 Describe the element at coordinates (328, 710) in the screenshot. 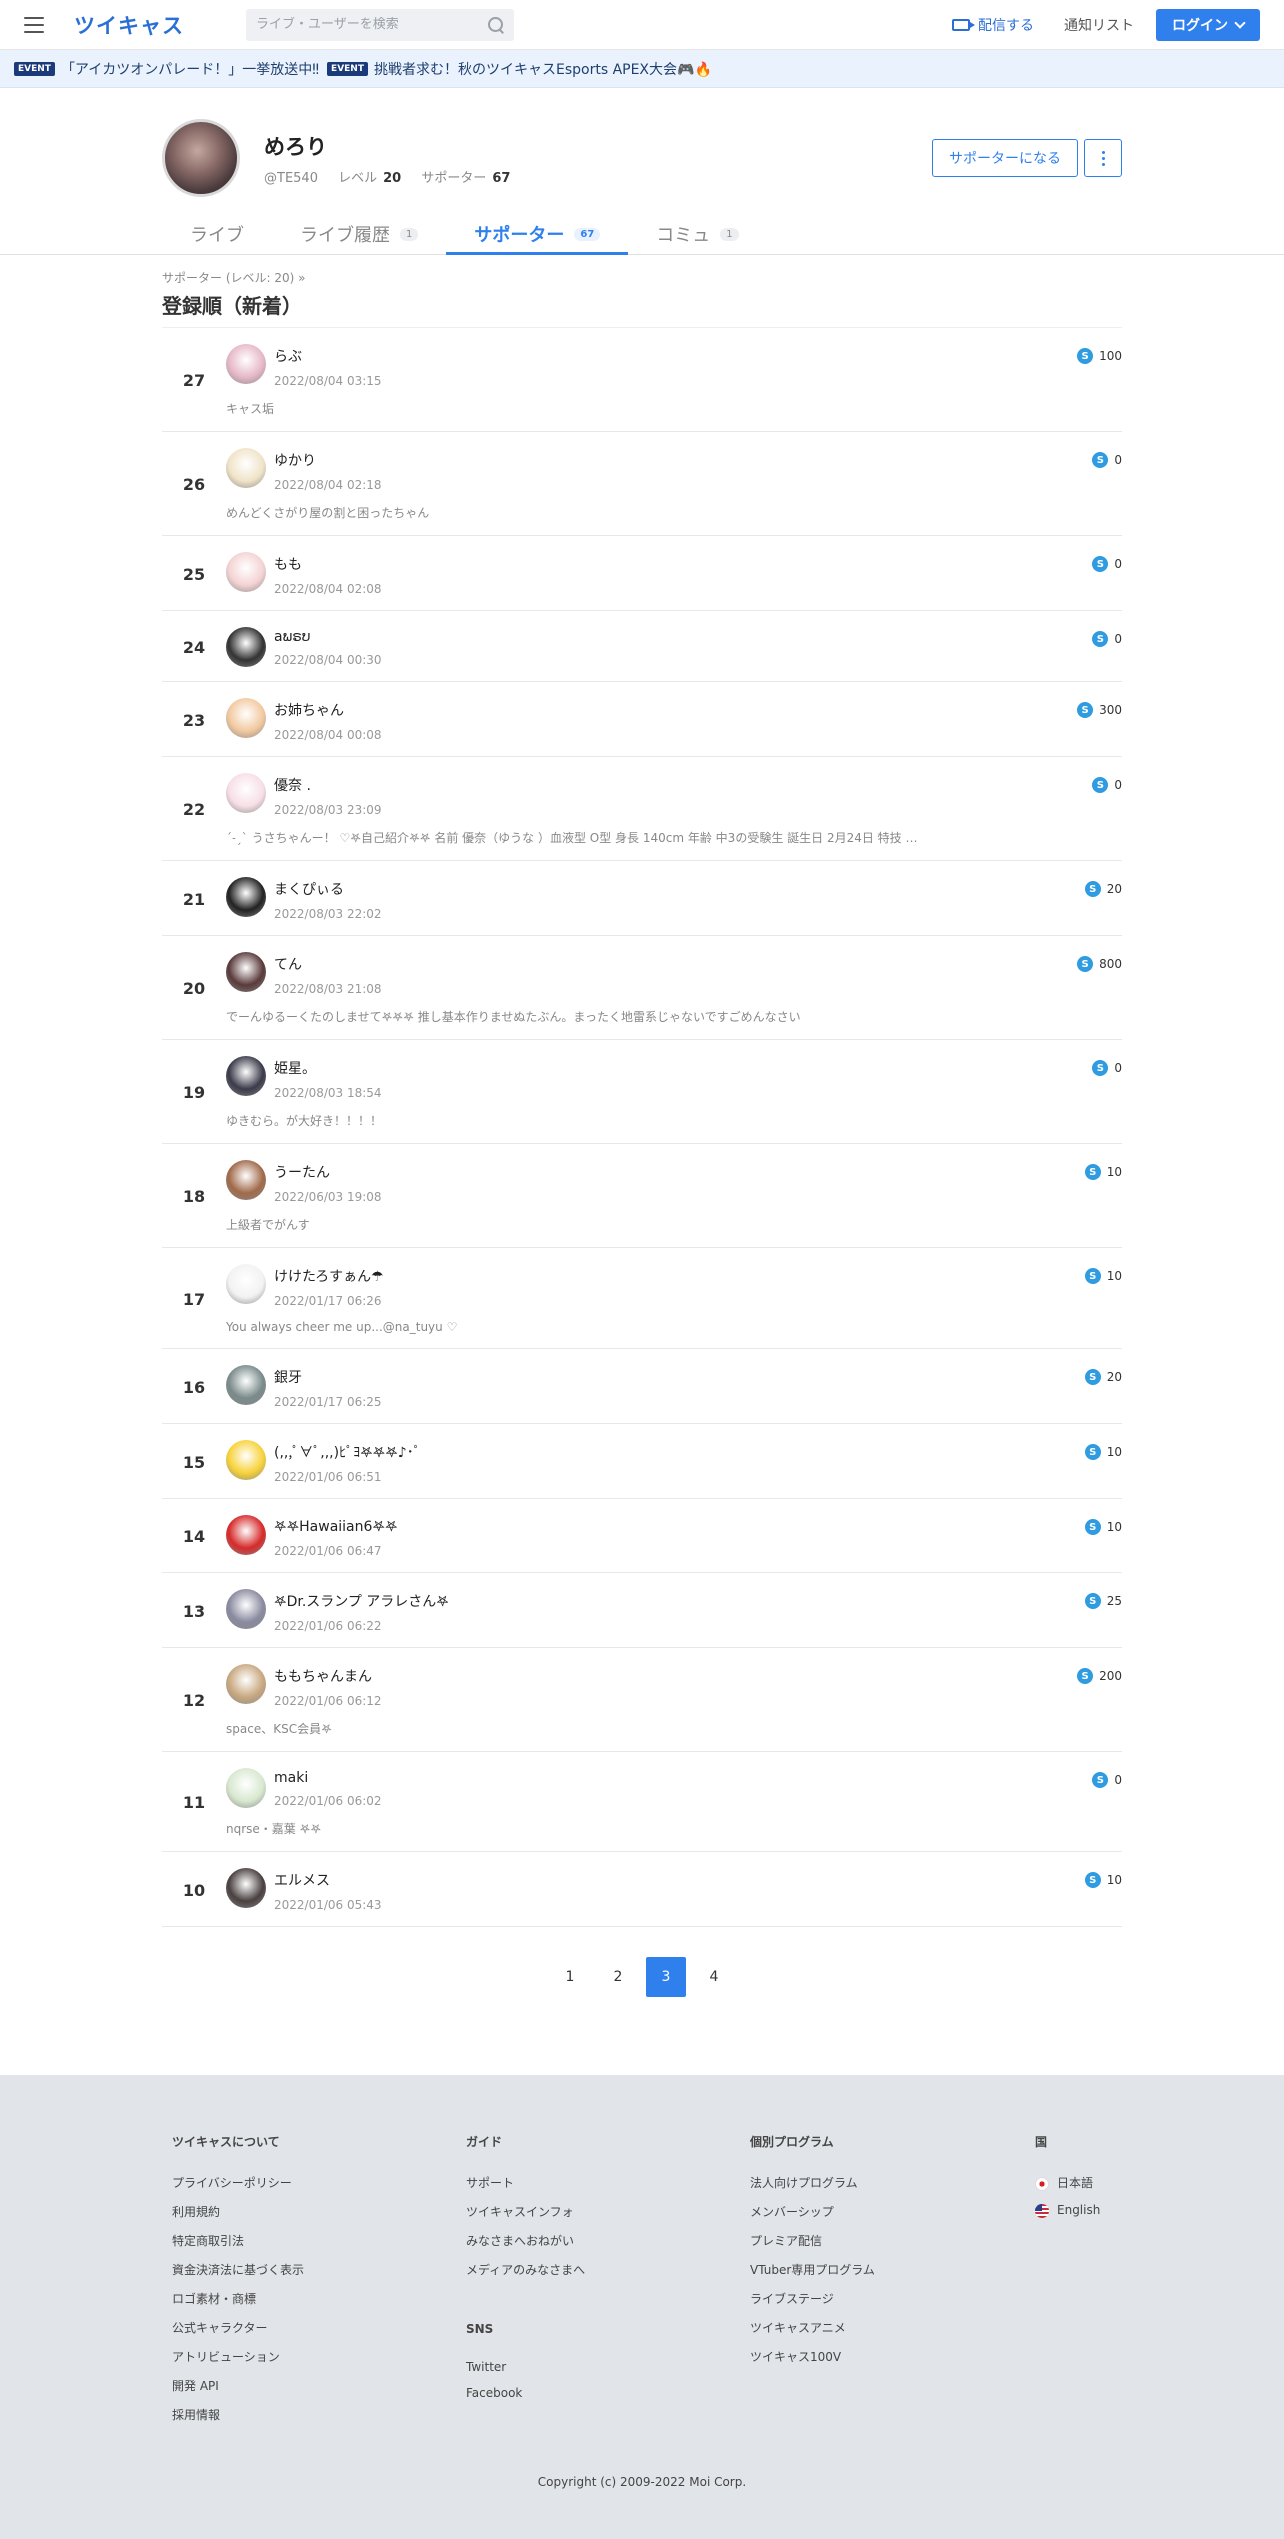

I see `user-name-link: お姉ちゃん` at that location.